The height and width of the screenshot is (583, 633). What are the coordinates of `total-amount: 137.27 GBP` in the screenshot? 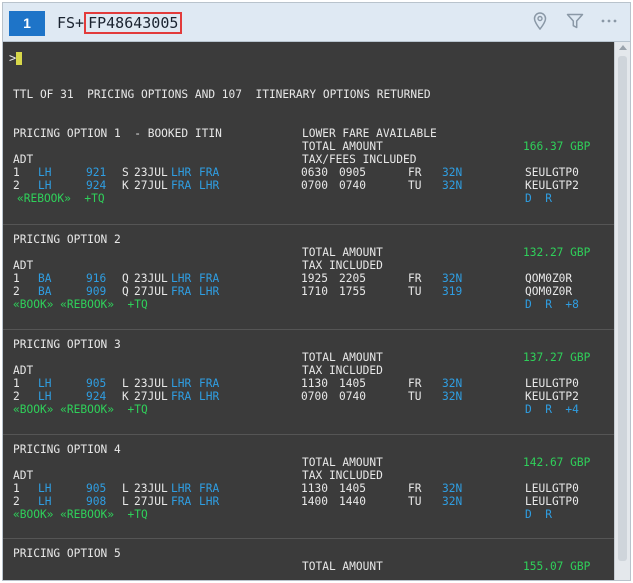 It's located at (557, 357).